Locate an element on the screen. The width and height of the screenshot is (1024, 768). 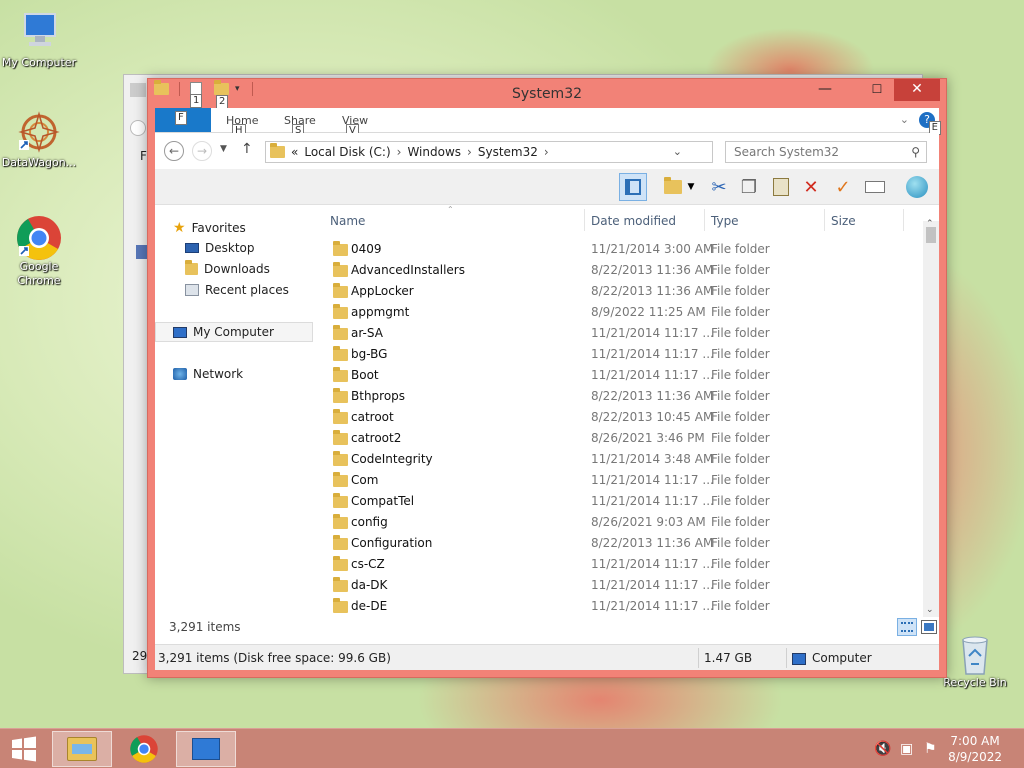
back-button: ← is located at coordinates (174, 151).